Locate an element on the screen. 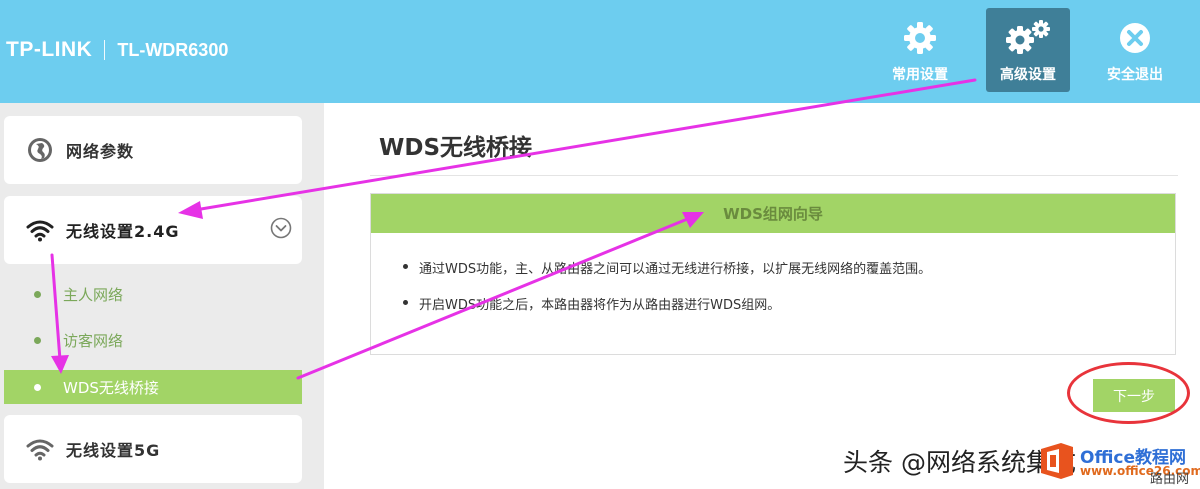 This screenshot has height=489, width=1200. list-item: 通过WDS功能，主、从路由器之间可以通过无线进行桥接，以扩展无线网络的覆盖范围。 is located at coordinates (789, 267).